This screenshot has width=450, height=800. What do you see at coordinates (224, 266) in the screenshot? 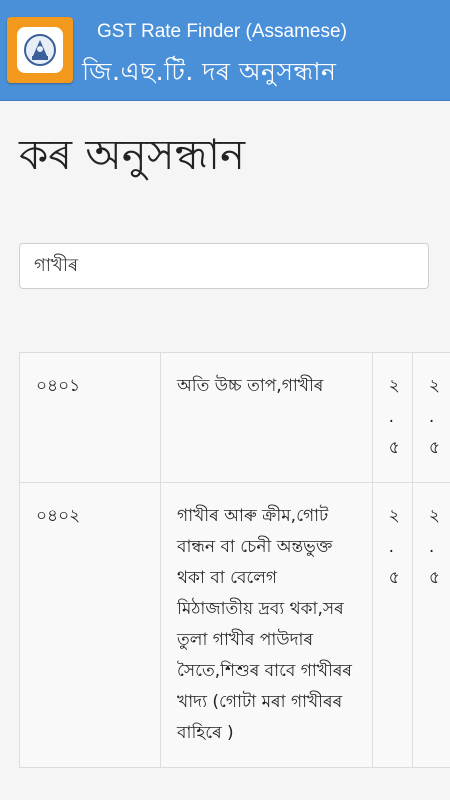
I see `search-input` at bounding box center [224, 266].